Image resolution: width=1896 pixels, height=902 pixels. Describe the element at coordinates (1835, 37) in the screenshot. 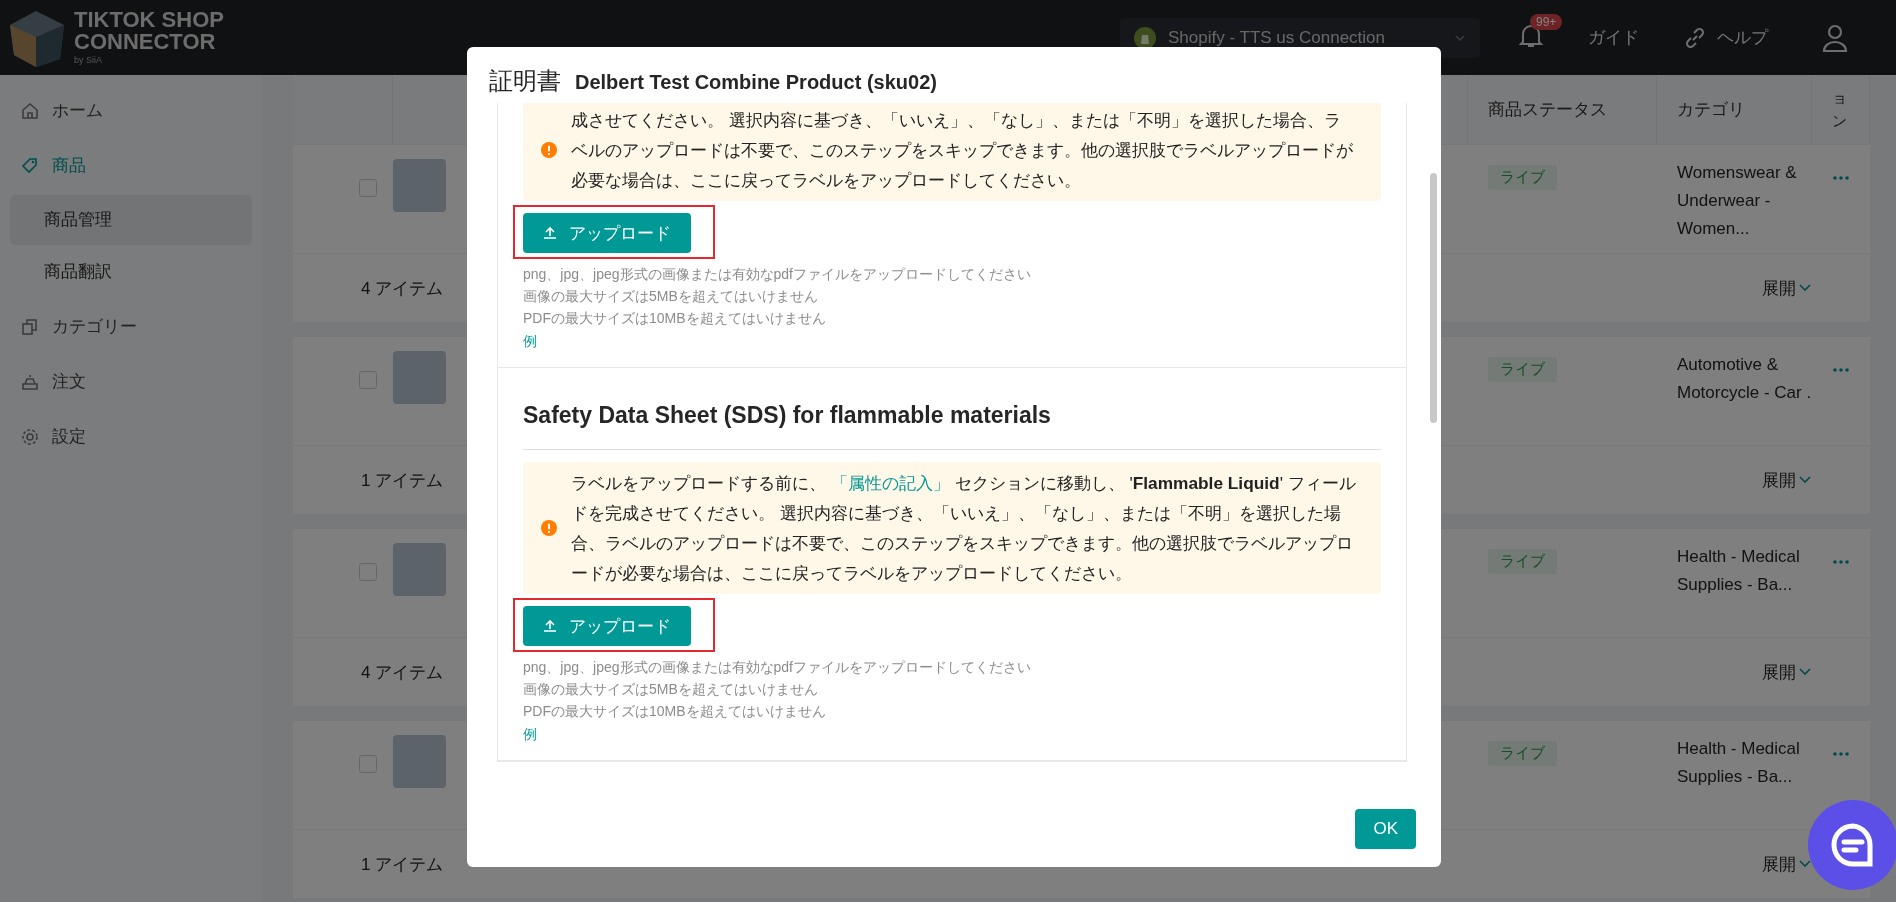

I see `user-icon` at that location.